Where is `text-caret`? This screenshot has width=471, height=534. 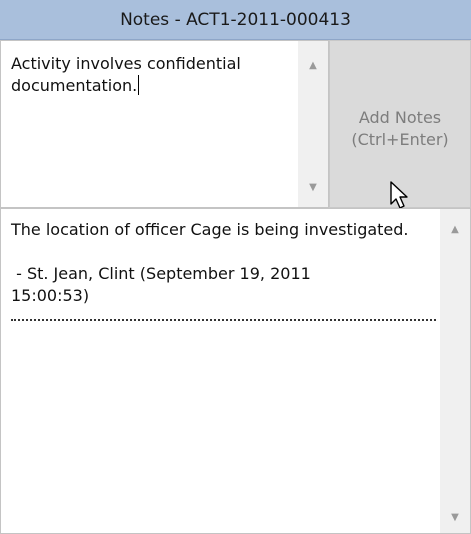
text-caret is located at coordinates (139, 85).